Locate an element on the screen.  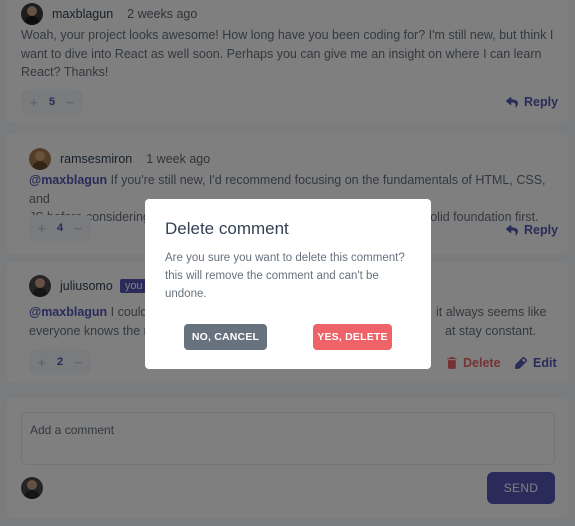
confirm-delete-button: YES, DELETE is located at coordinates (352, 337).